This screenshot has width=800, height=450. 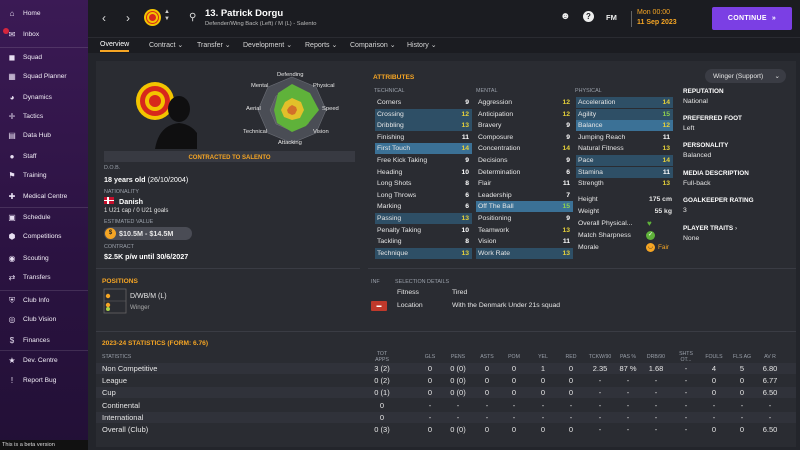 I want to click on attribute-name: Teamwork, so click(x=493, y=230).